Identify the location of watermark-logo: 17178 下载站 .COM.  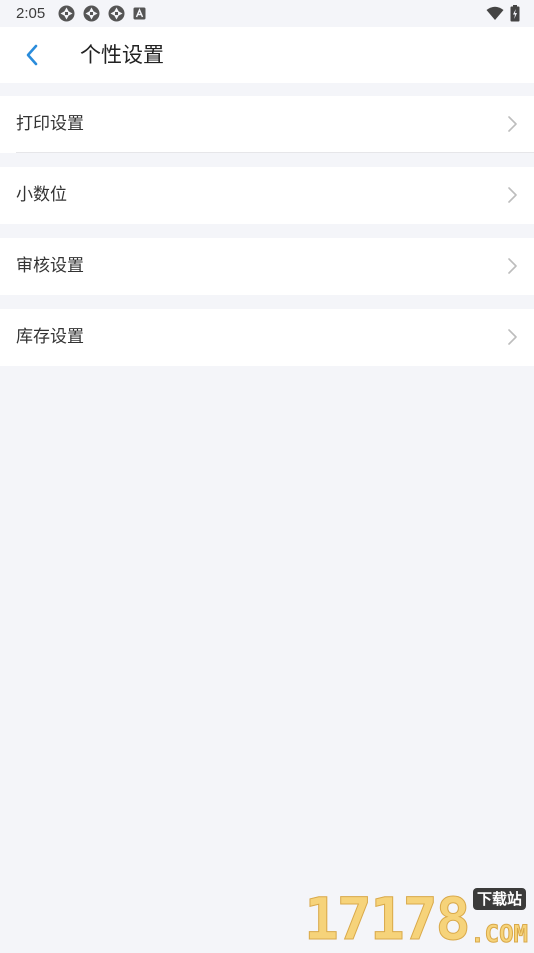
(417, 919).